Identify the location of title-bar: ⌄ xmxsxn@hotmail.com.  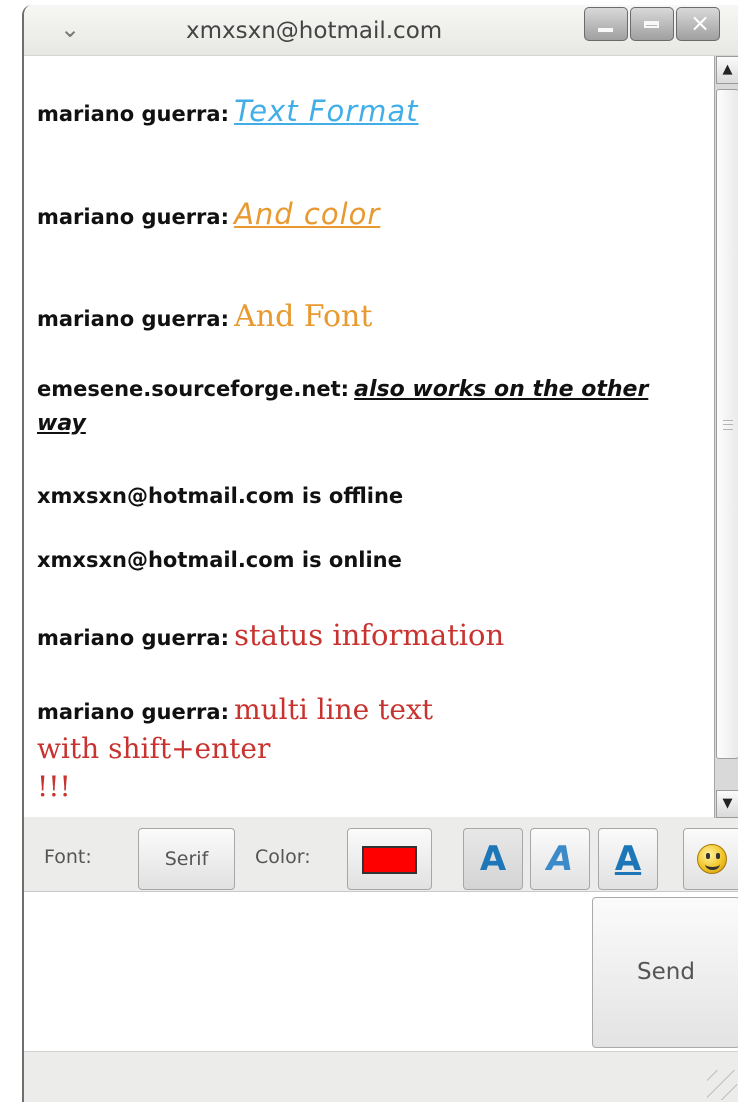
(381, 30).